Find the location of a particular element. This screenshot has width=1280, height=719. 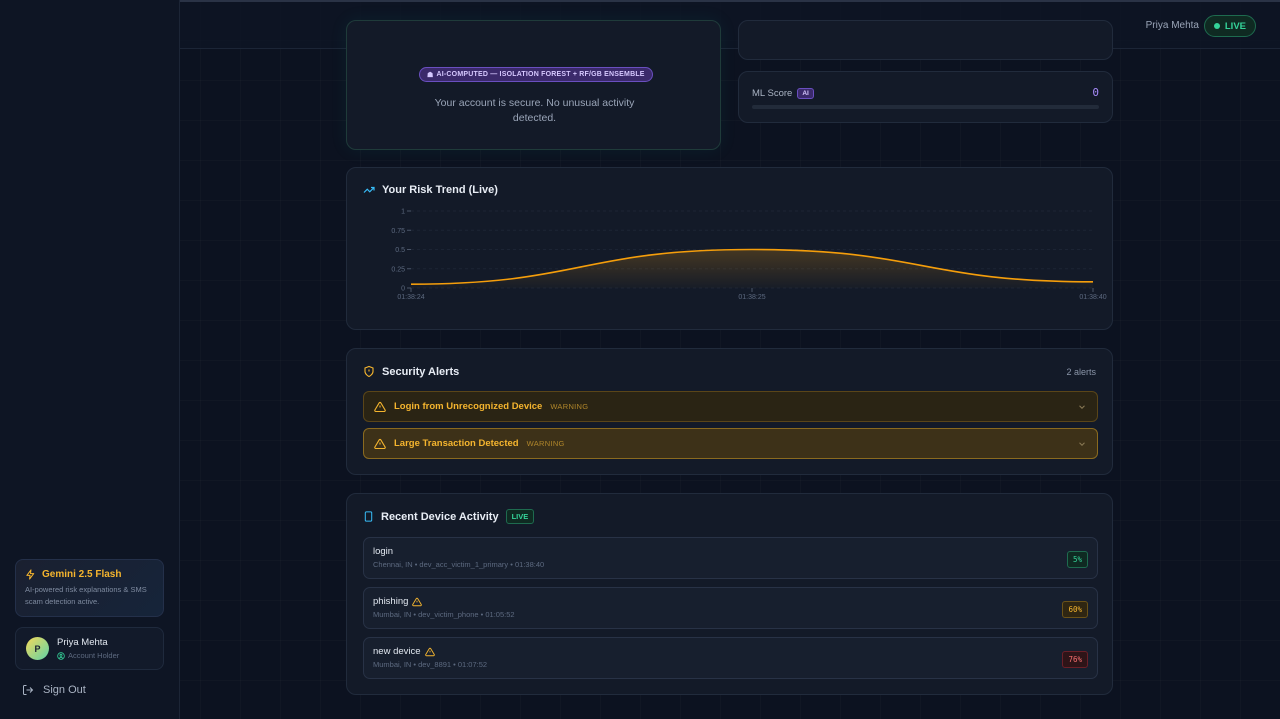

live-status-label: LIVE is located at coordinates (1235, 26).